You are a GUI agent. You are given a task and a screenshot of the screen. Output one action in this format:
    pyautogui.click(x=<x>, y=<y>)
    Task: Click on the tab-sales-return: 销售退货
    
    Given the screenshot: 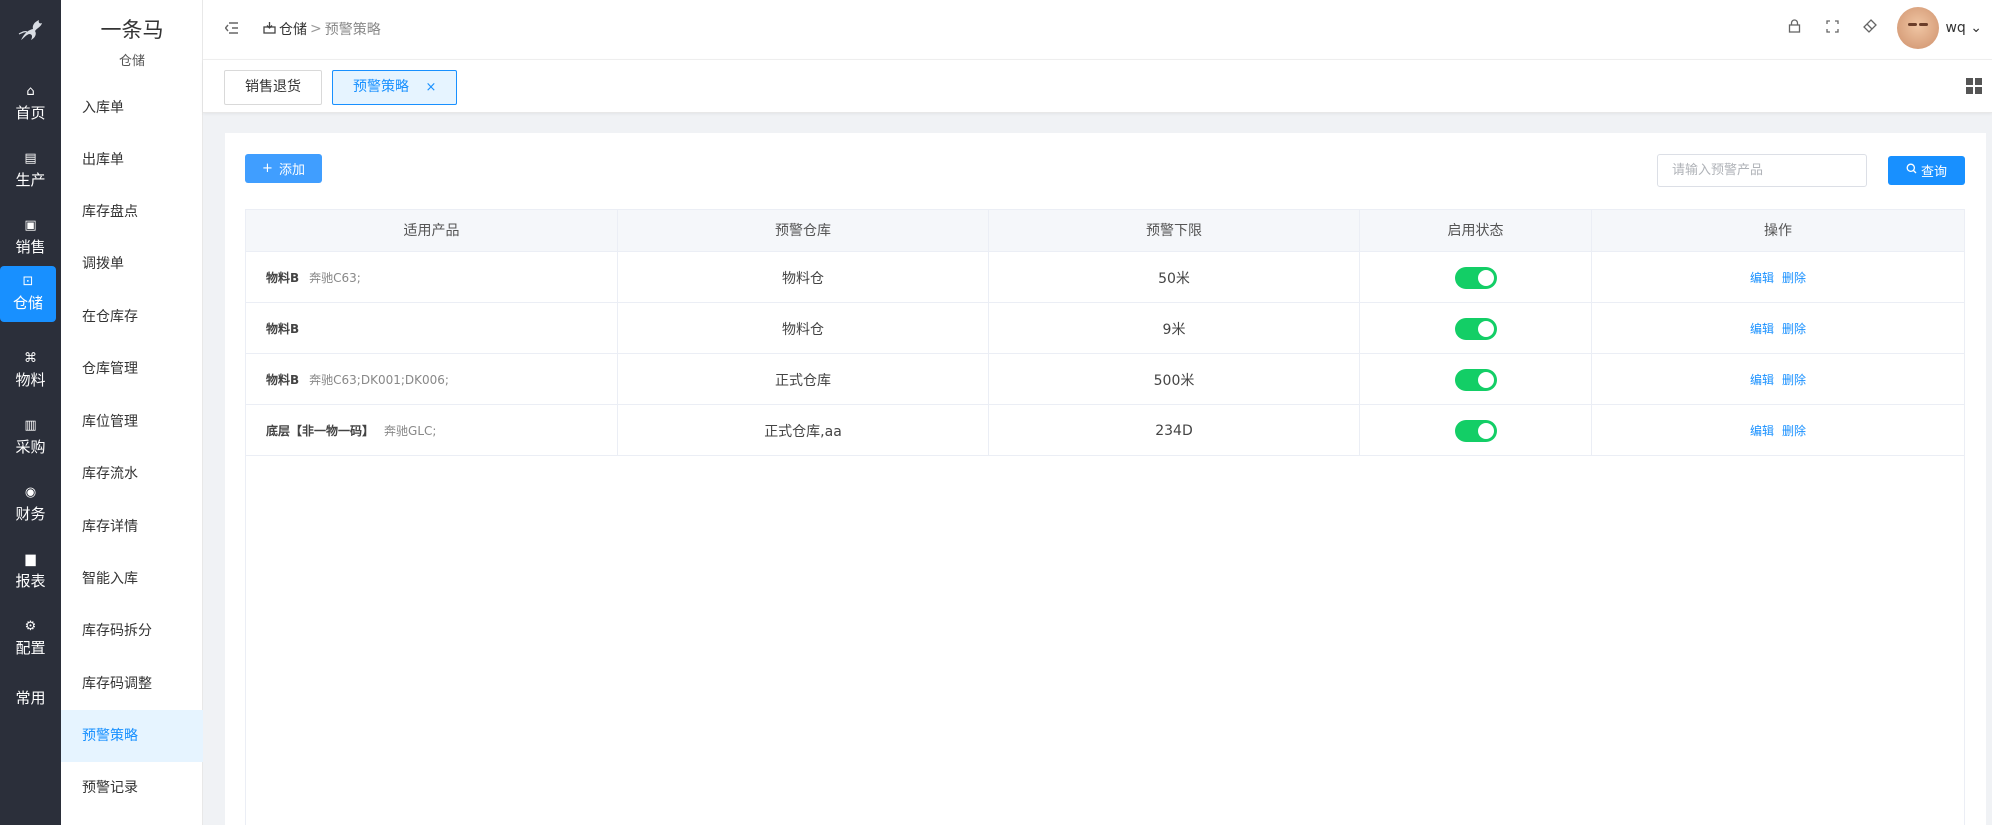 What is the action you would take?
    pyautogui.click(x=273, y=87)
    